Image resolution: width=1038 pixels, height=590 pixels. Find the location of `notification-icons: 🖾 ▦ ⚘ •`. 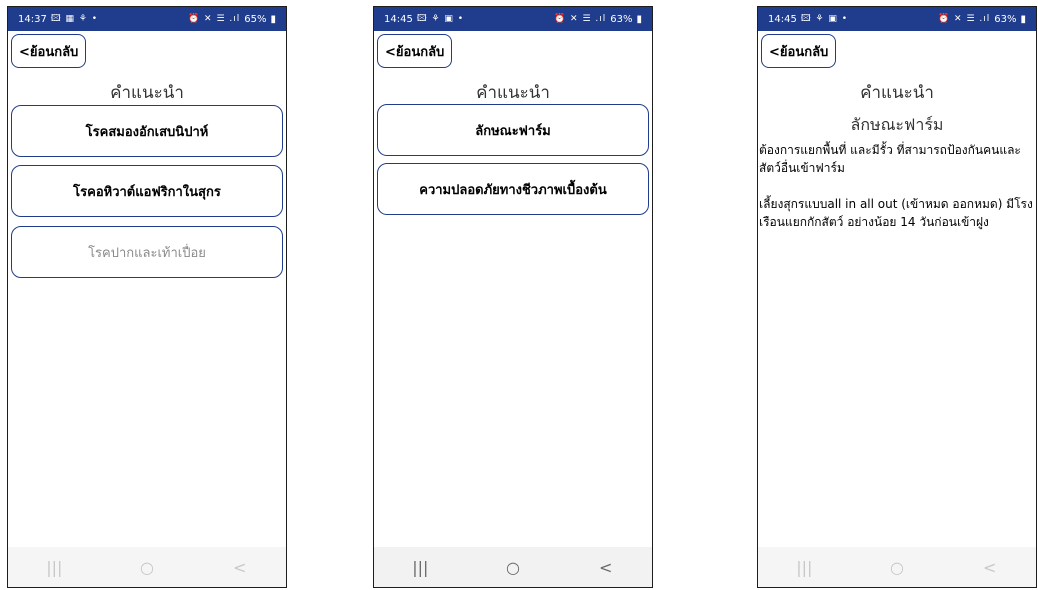

notification-icons: 🖾 ▦ ⚘ • is located at coordinates (74, 19).